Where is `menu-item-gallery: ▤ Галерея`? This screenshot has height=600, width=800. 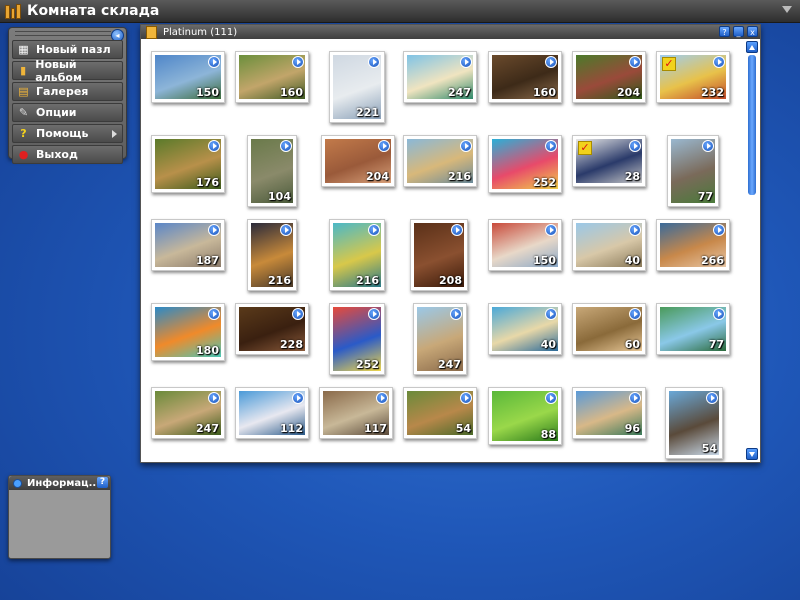
menu-item-gallery: ▤ Галерея is located at coordinates (67, 91).